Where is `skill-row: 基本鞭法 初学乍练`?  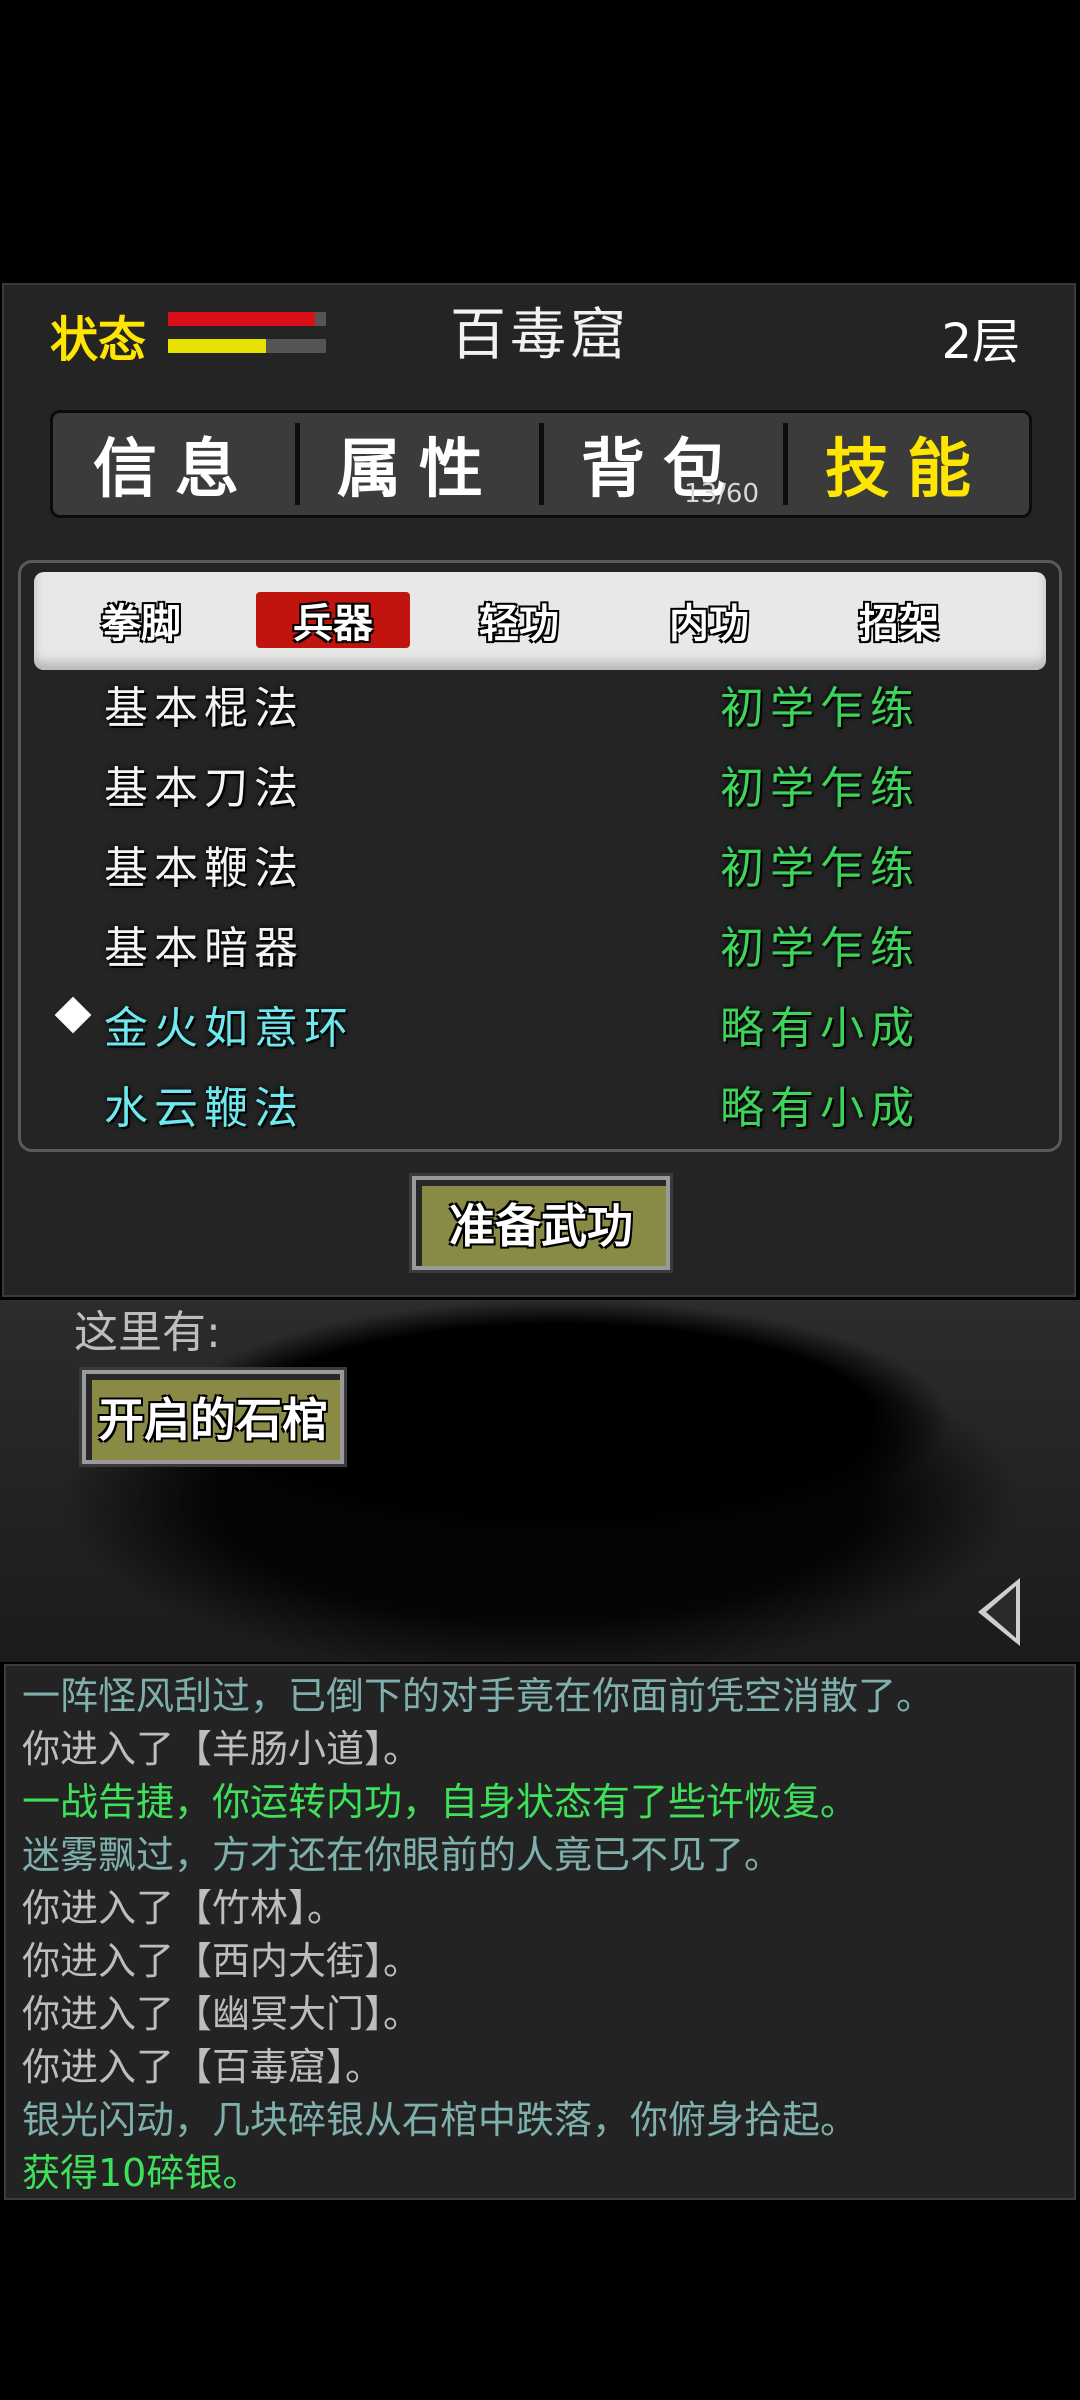
skill-row: 基本鞭法 初学乍练 is located at coordinates (540, 872).